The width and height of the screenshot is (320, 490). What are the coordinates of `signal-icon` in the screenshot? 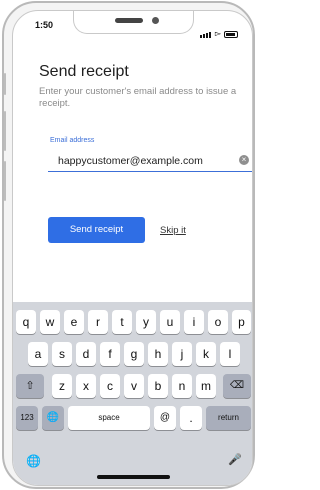 It's located at (205, 29).